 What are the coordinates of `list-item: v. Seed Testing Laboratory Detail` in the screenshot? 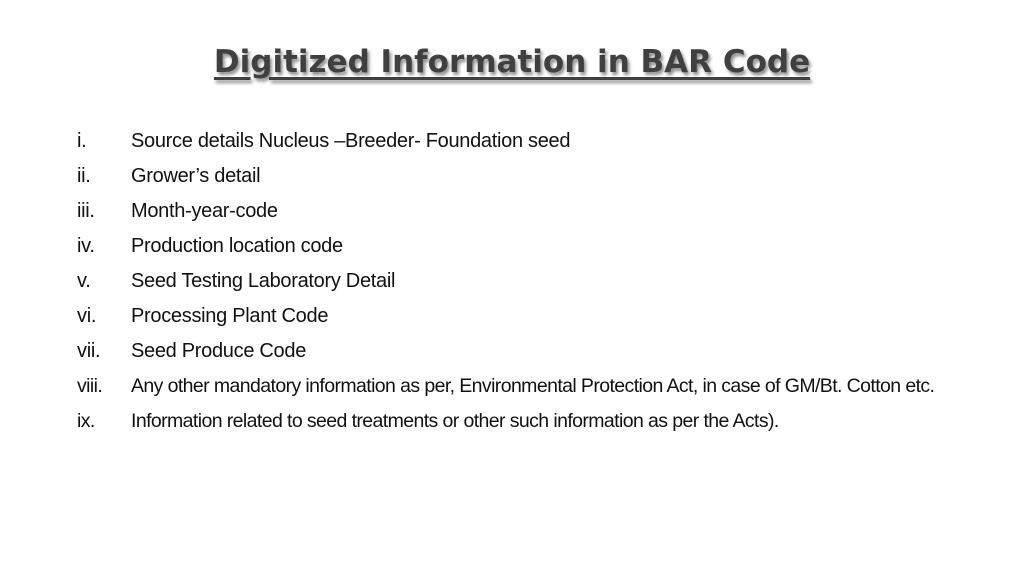 It's located at (527, 281).